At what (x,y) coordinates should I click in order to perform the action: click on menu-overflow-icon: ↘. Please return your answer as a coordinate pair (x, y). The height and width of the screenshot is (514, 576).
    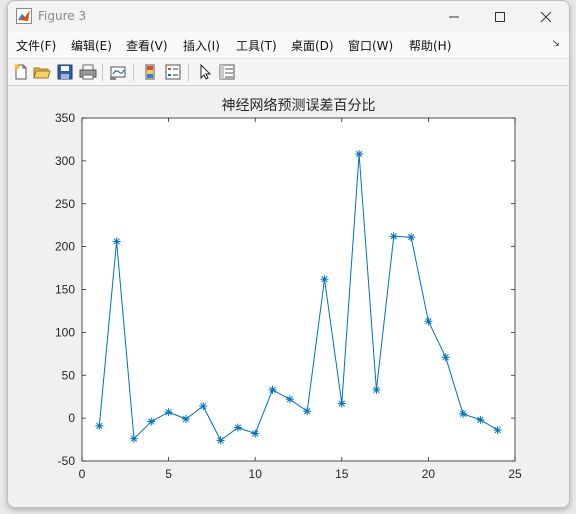
    Looking at the image, I should click on (556, 43).